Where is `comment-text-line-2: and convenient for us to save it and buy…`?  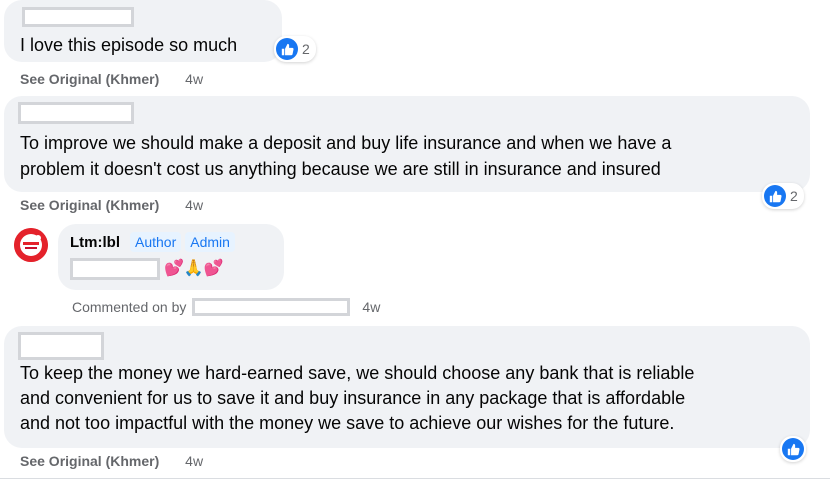
comment-text-line-2: and convenient for us to save it and buy… is located at coordinates (353, 398).